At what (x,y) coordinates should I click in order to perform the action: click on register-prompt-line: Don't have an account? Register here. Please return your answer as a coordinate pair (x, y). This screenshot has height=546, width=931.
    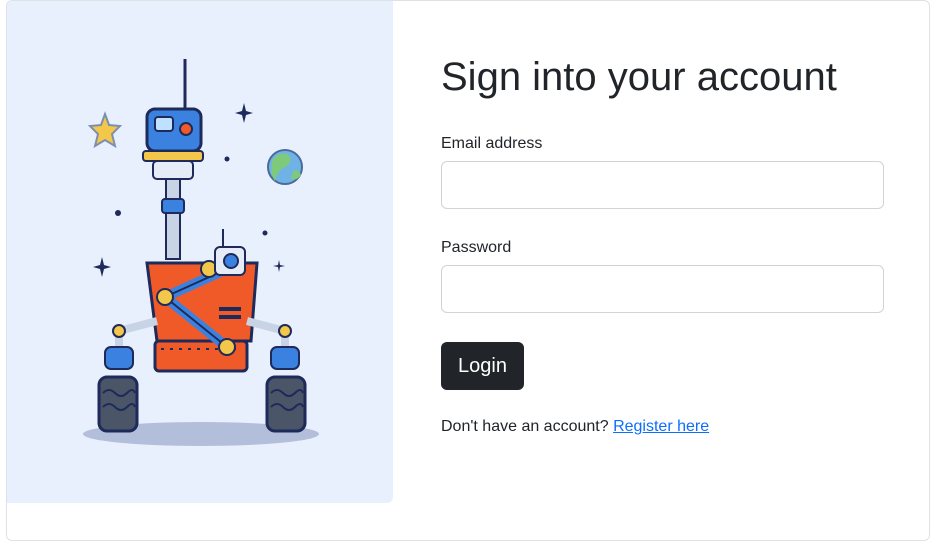
    Looking at the image, I should click on (575, 427).